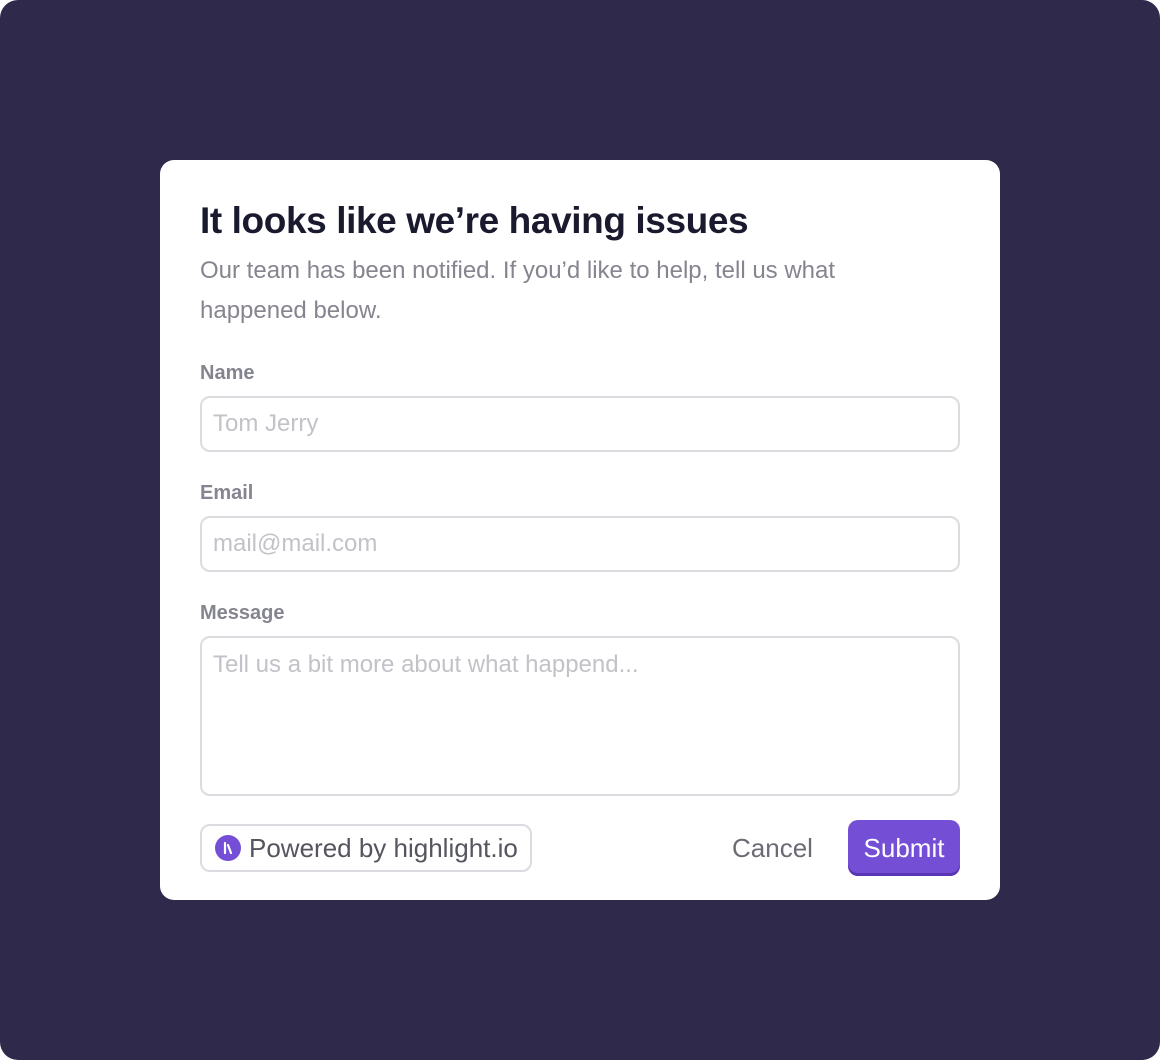 The image size is (1160, 1060). Describe the element at coordinates (772, 848) in the screenshot. I see `cancel-button: Cancel` at that location.